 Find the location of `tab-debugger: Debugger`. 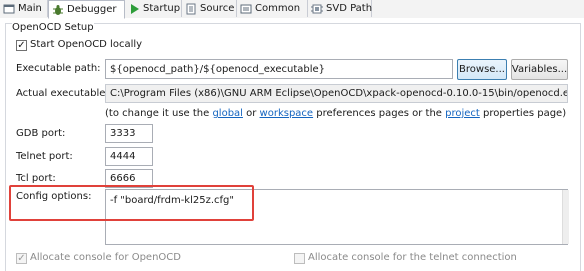

tab-debugger: Debugger is located at coordinates (86, 9).